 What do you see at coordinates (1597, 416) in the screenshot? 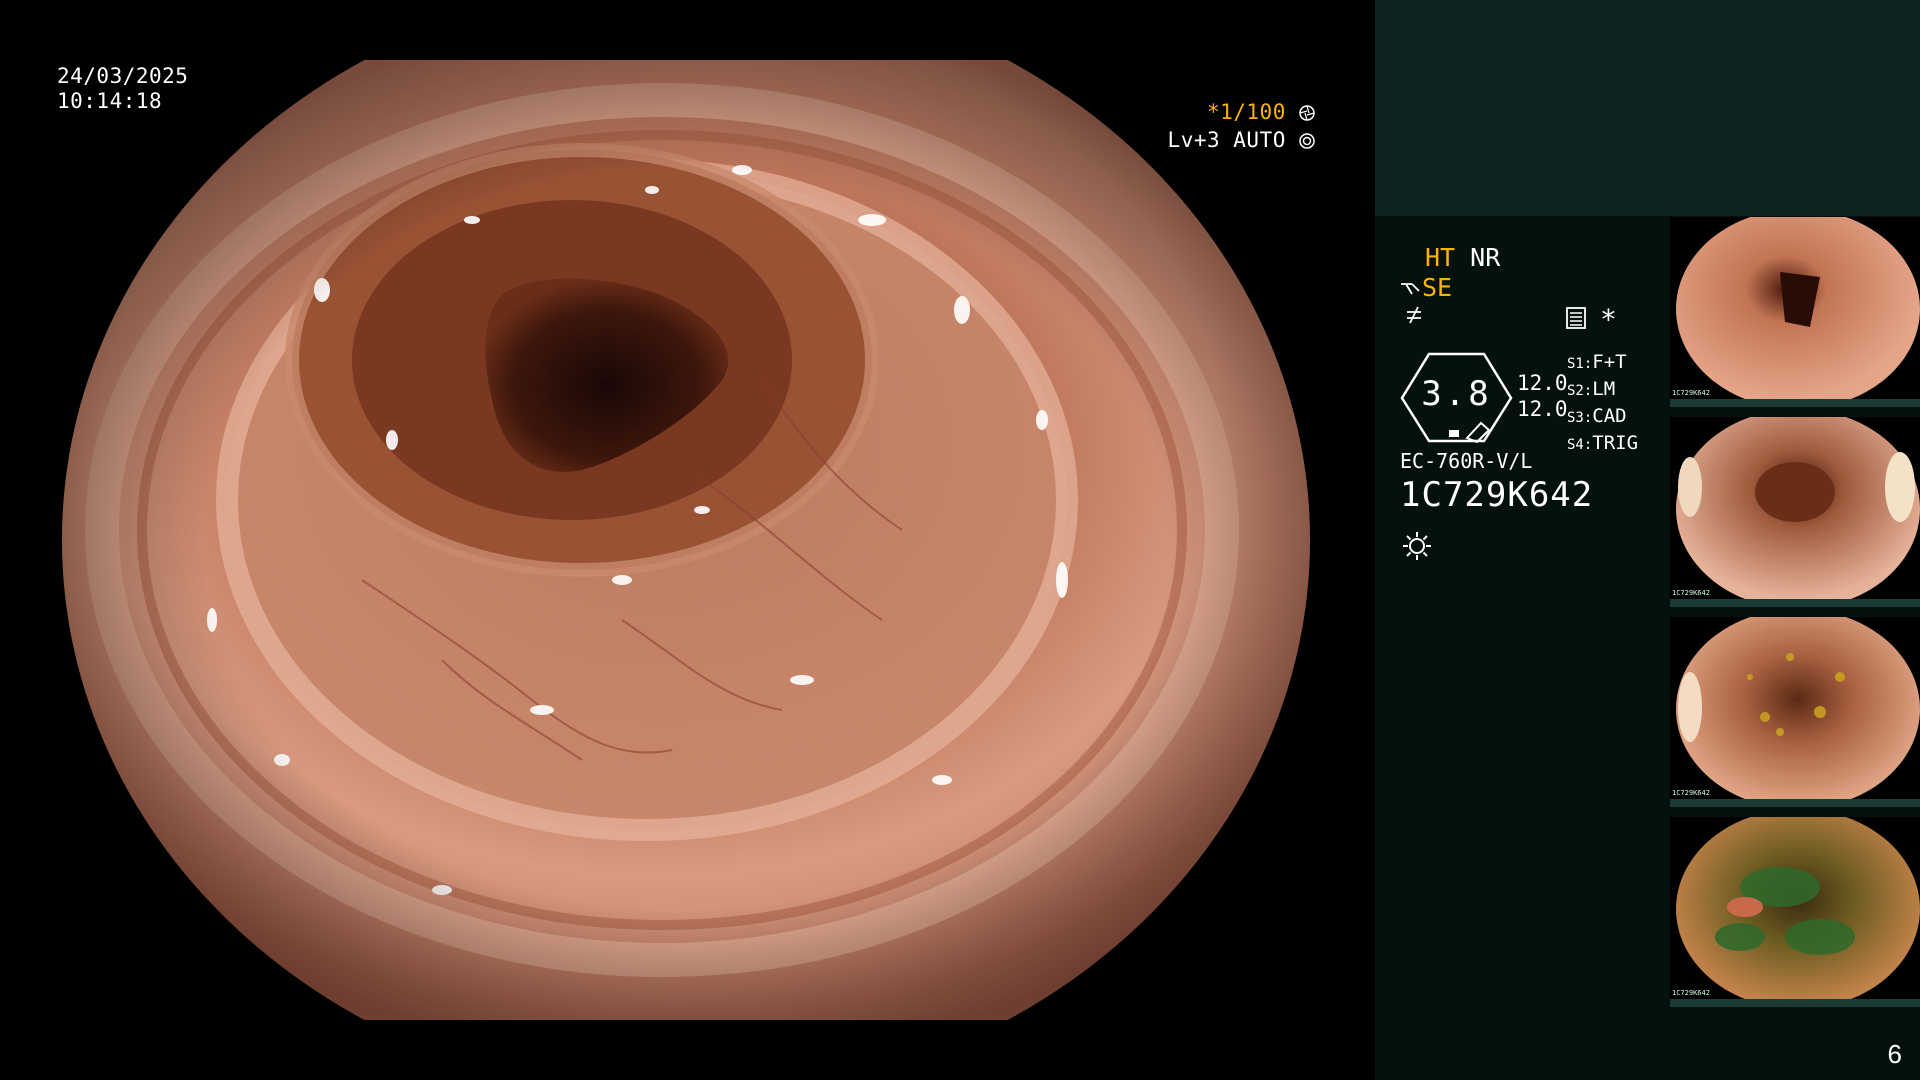
I see `switch-item: S3:CAD` at bounding box center [1597, 416].